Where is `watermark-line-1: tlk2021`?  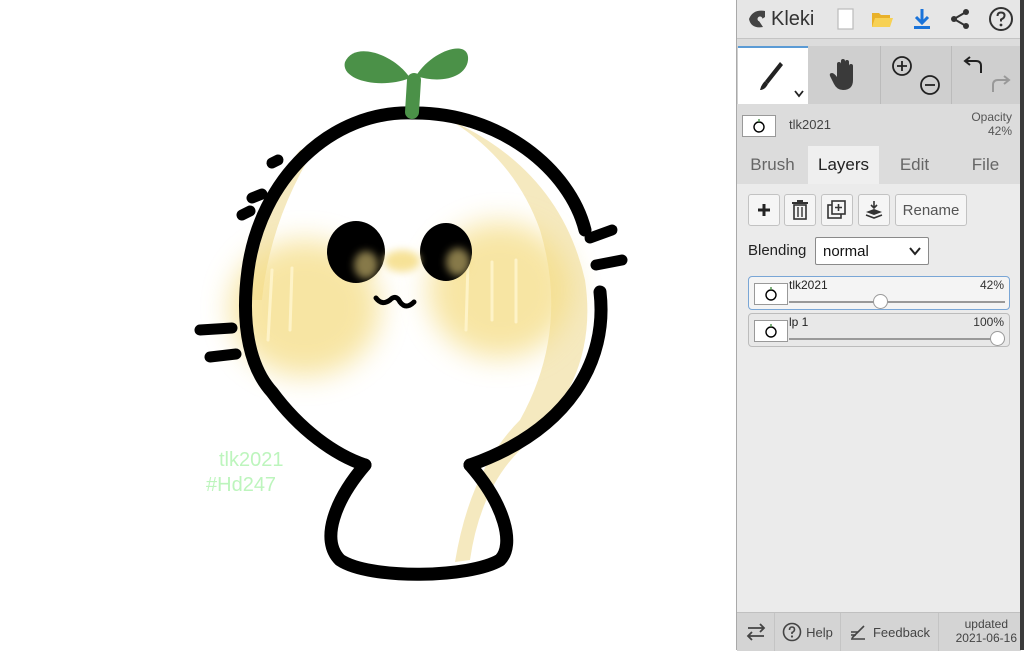 watermark-line-1: tlk2021 is located at coordinates (251, 460).